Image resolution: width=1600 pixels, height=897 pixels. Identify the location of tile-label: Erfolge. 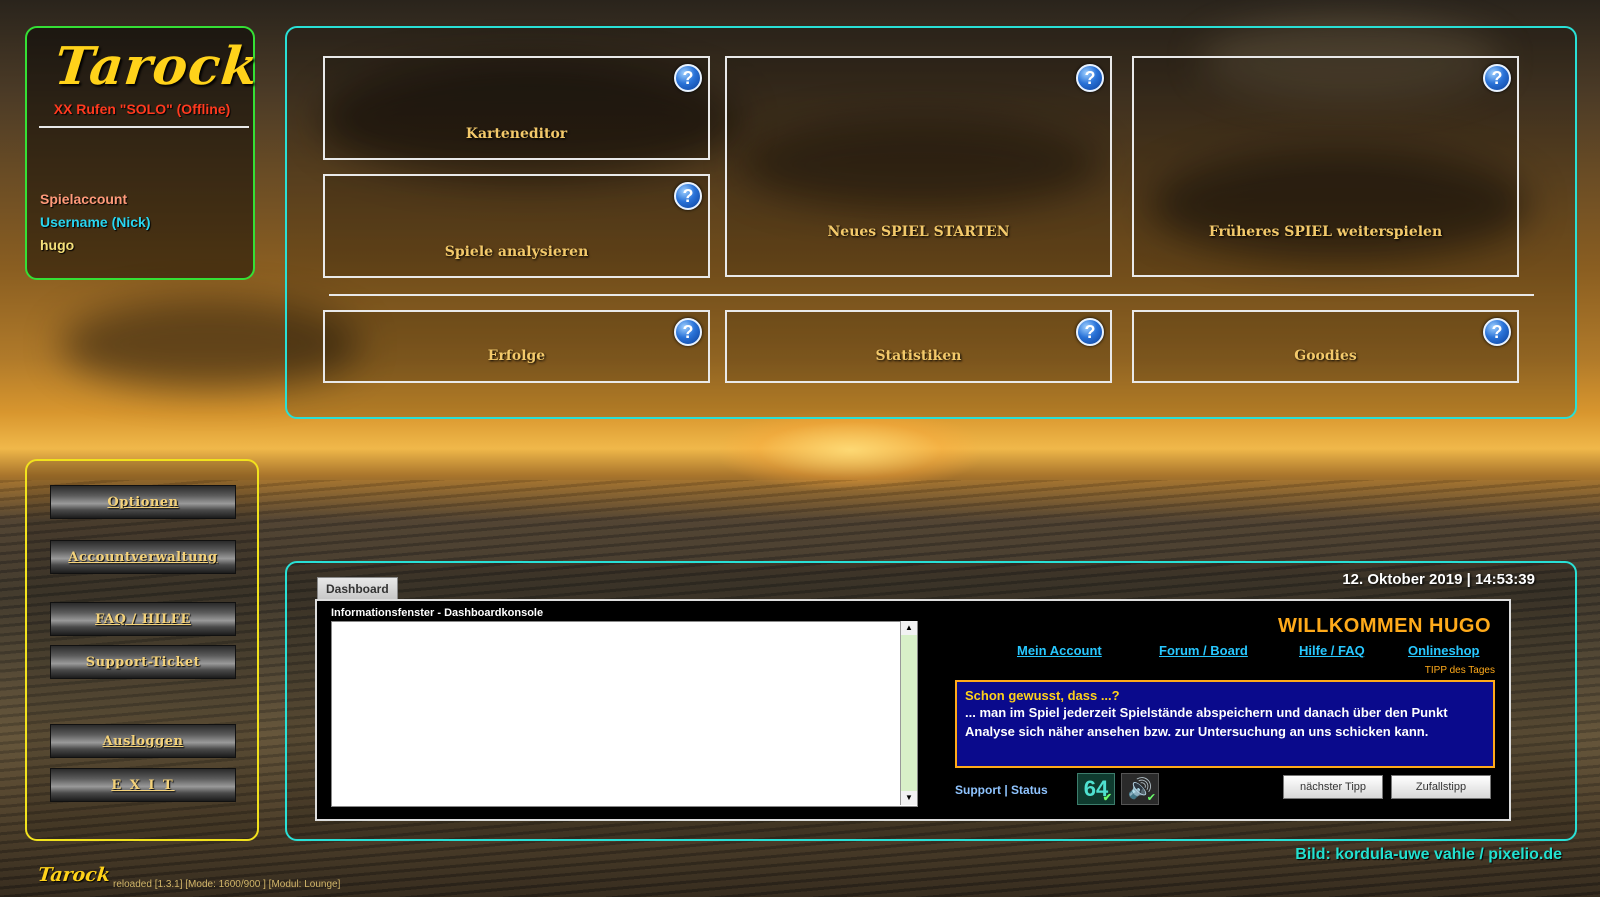
(516, 356).